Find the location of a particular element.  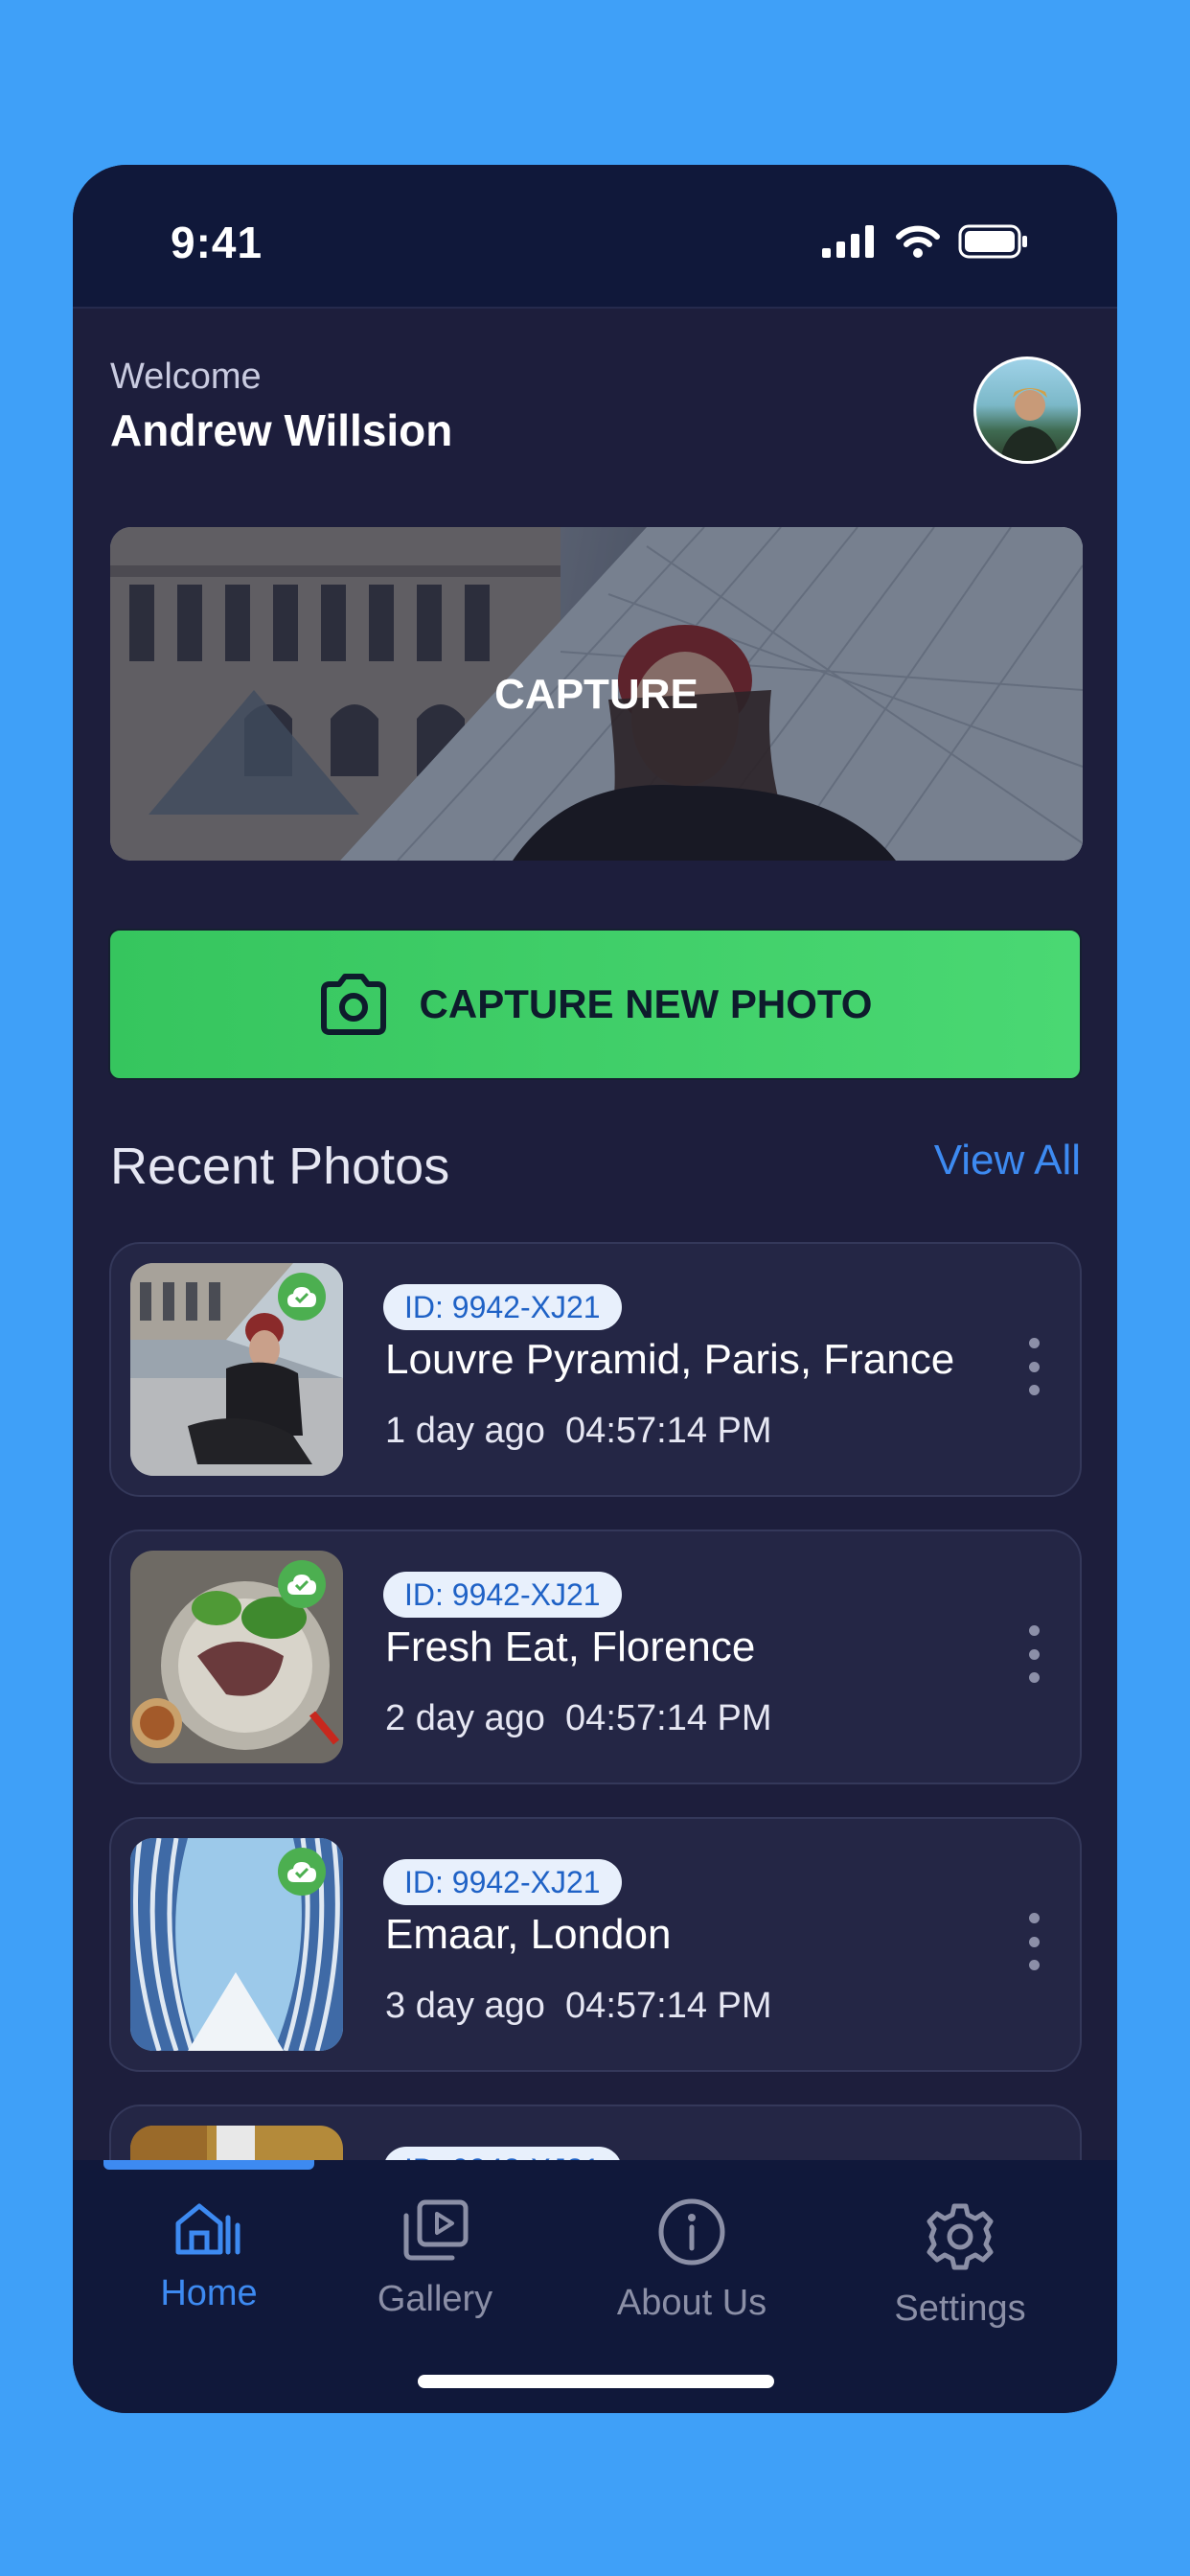

tab-gallery-label: Gallery is located at coordinates (435, 2299).